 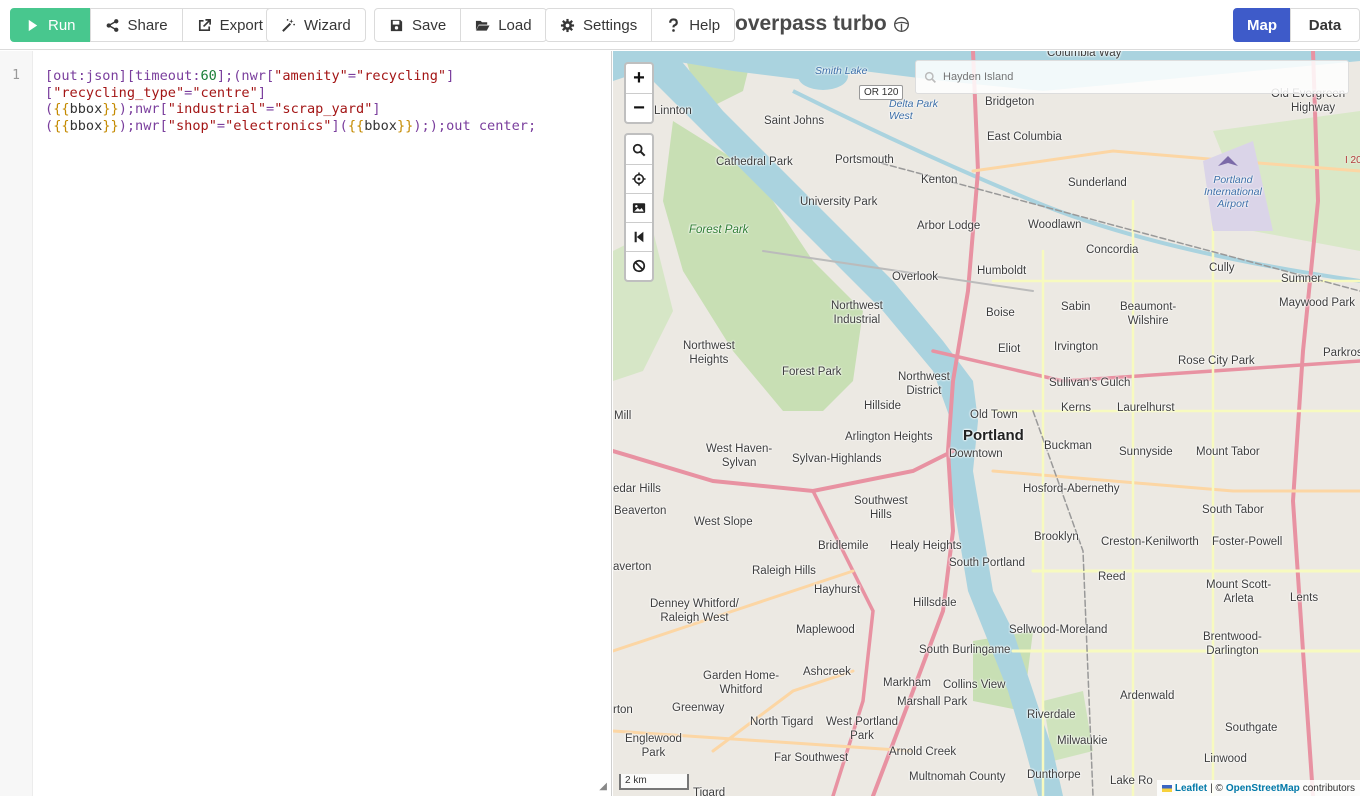 I want to click on map-label-garden-home: Garden Home- Whitford, so click(x=741, y=683).